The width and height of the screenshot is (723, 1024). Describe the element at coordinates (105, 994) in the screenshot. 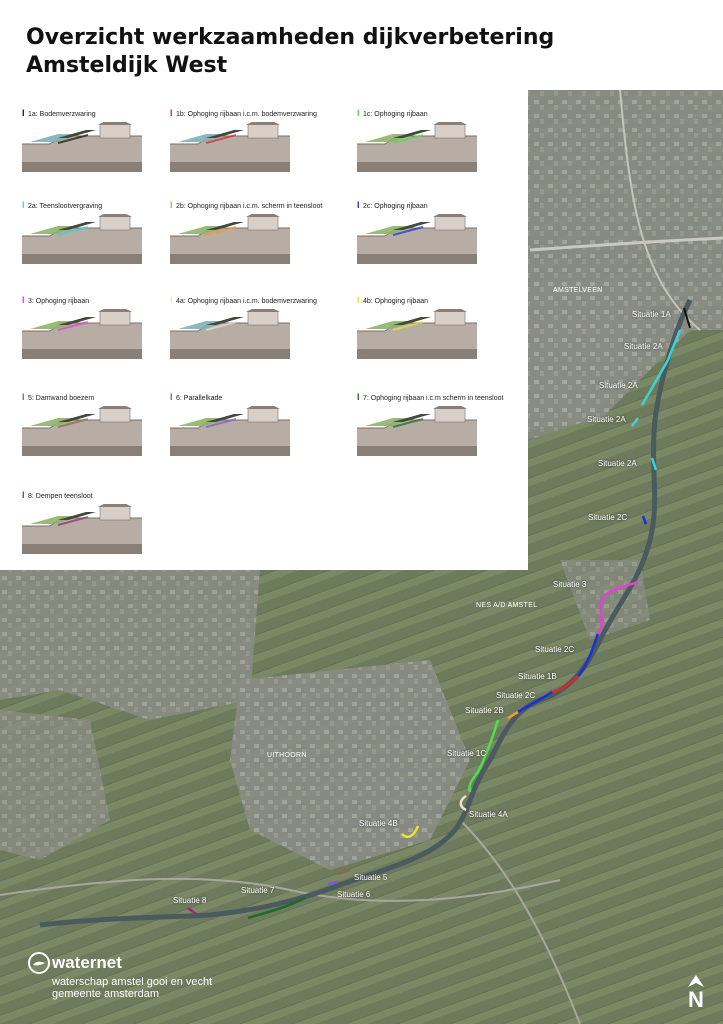

I see `logo-subtitle-2: gemeente amsterdam` at that location.